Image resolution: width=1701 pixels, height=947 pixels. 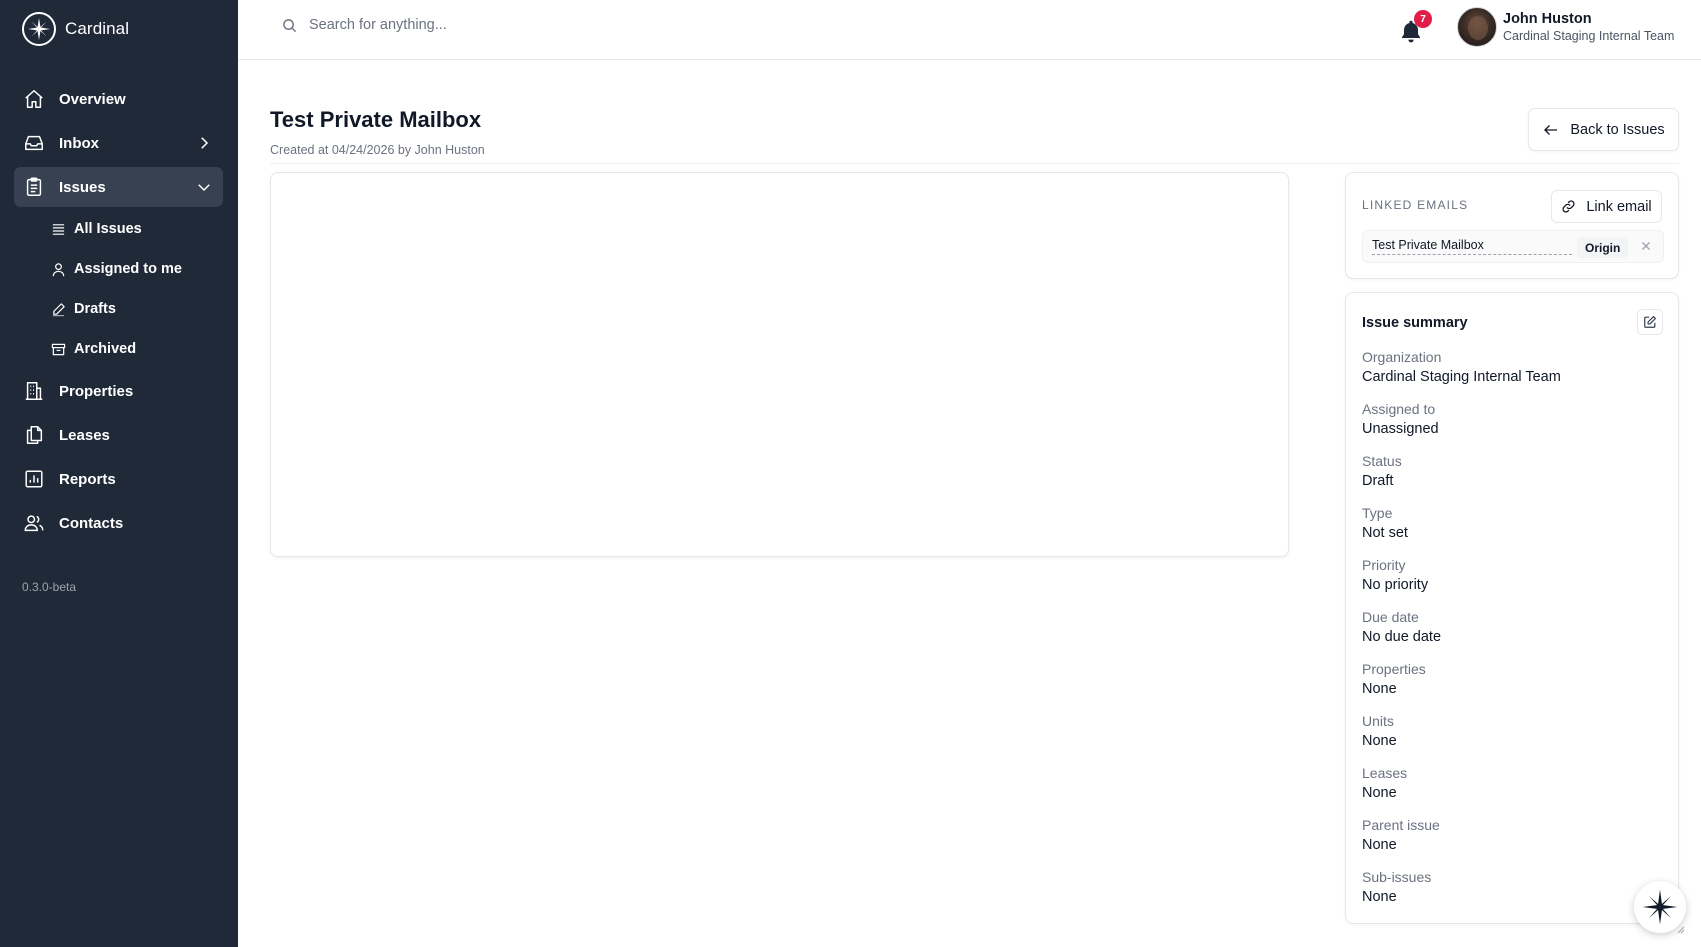 What do you see at coordinates (128, 269) in the screenshot?
I see `sidebar-subitem-label: Assigned to me` at bounding box center [128, 269].